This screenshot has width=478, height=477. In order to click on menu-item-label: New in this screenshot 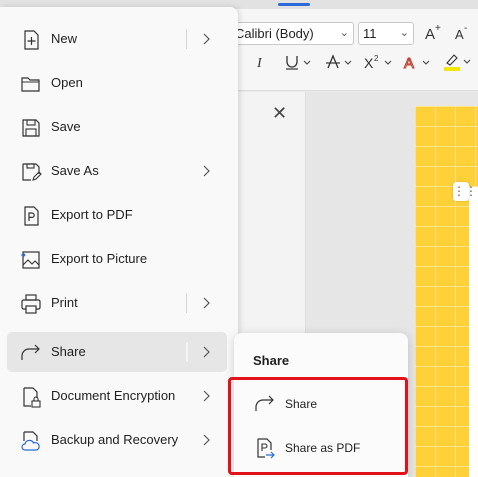, I will do `click(64, 38)`.